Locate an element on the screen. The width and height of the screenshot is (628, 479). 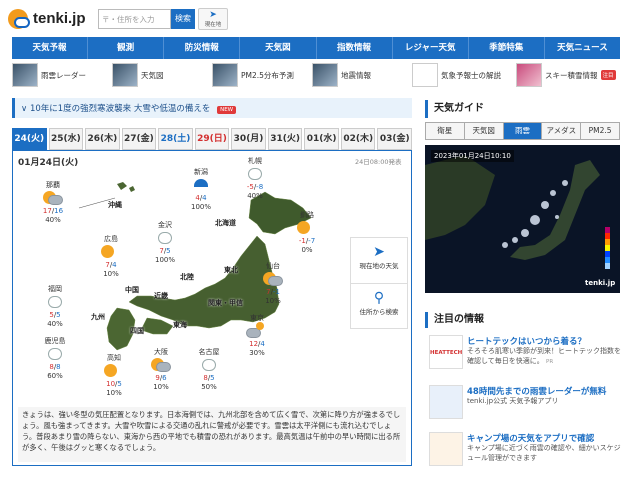
nav-weather-chart: 天気図 is located at coordinates (278, 48).